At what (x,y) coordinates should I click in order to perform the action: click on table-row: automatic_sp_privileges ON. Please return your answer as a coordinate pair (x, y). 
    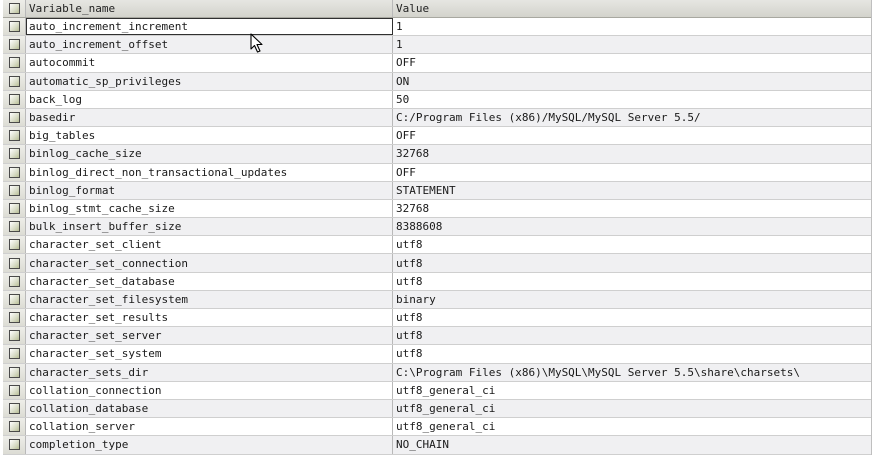
    Looking at the image, I should click on (437, 81).